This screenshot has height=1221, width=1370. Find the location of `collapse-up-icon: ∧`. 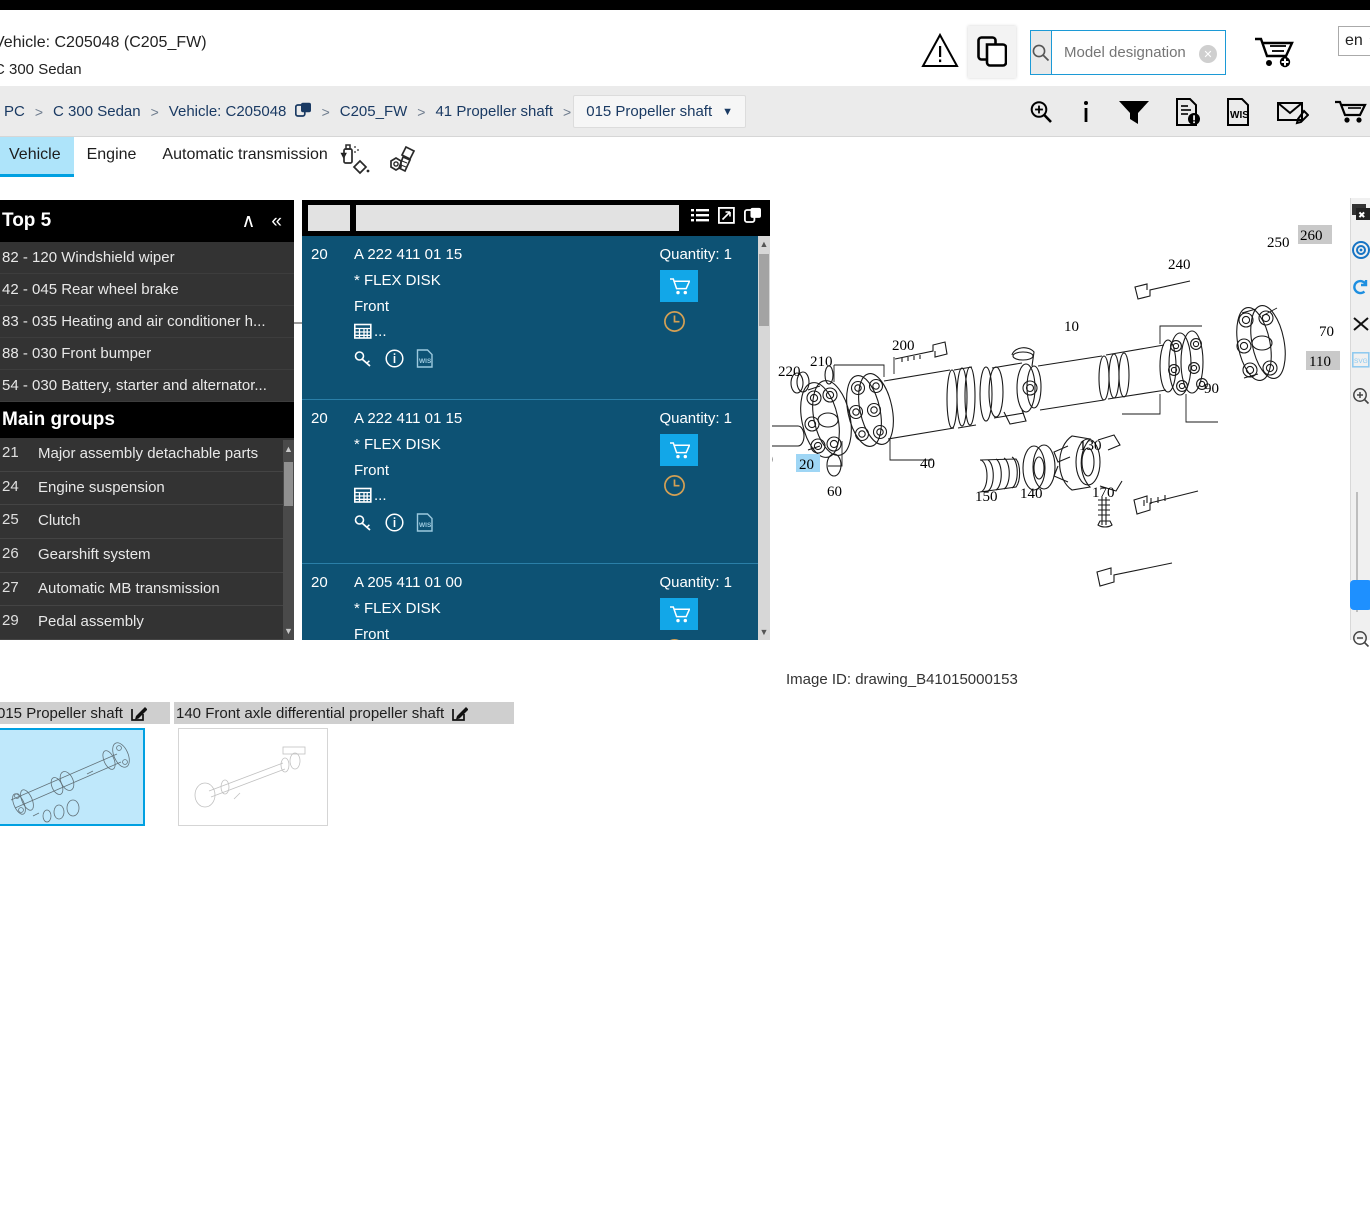

collapse-up-icon: ∧ is located at coordinates (249, 221).